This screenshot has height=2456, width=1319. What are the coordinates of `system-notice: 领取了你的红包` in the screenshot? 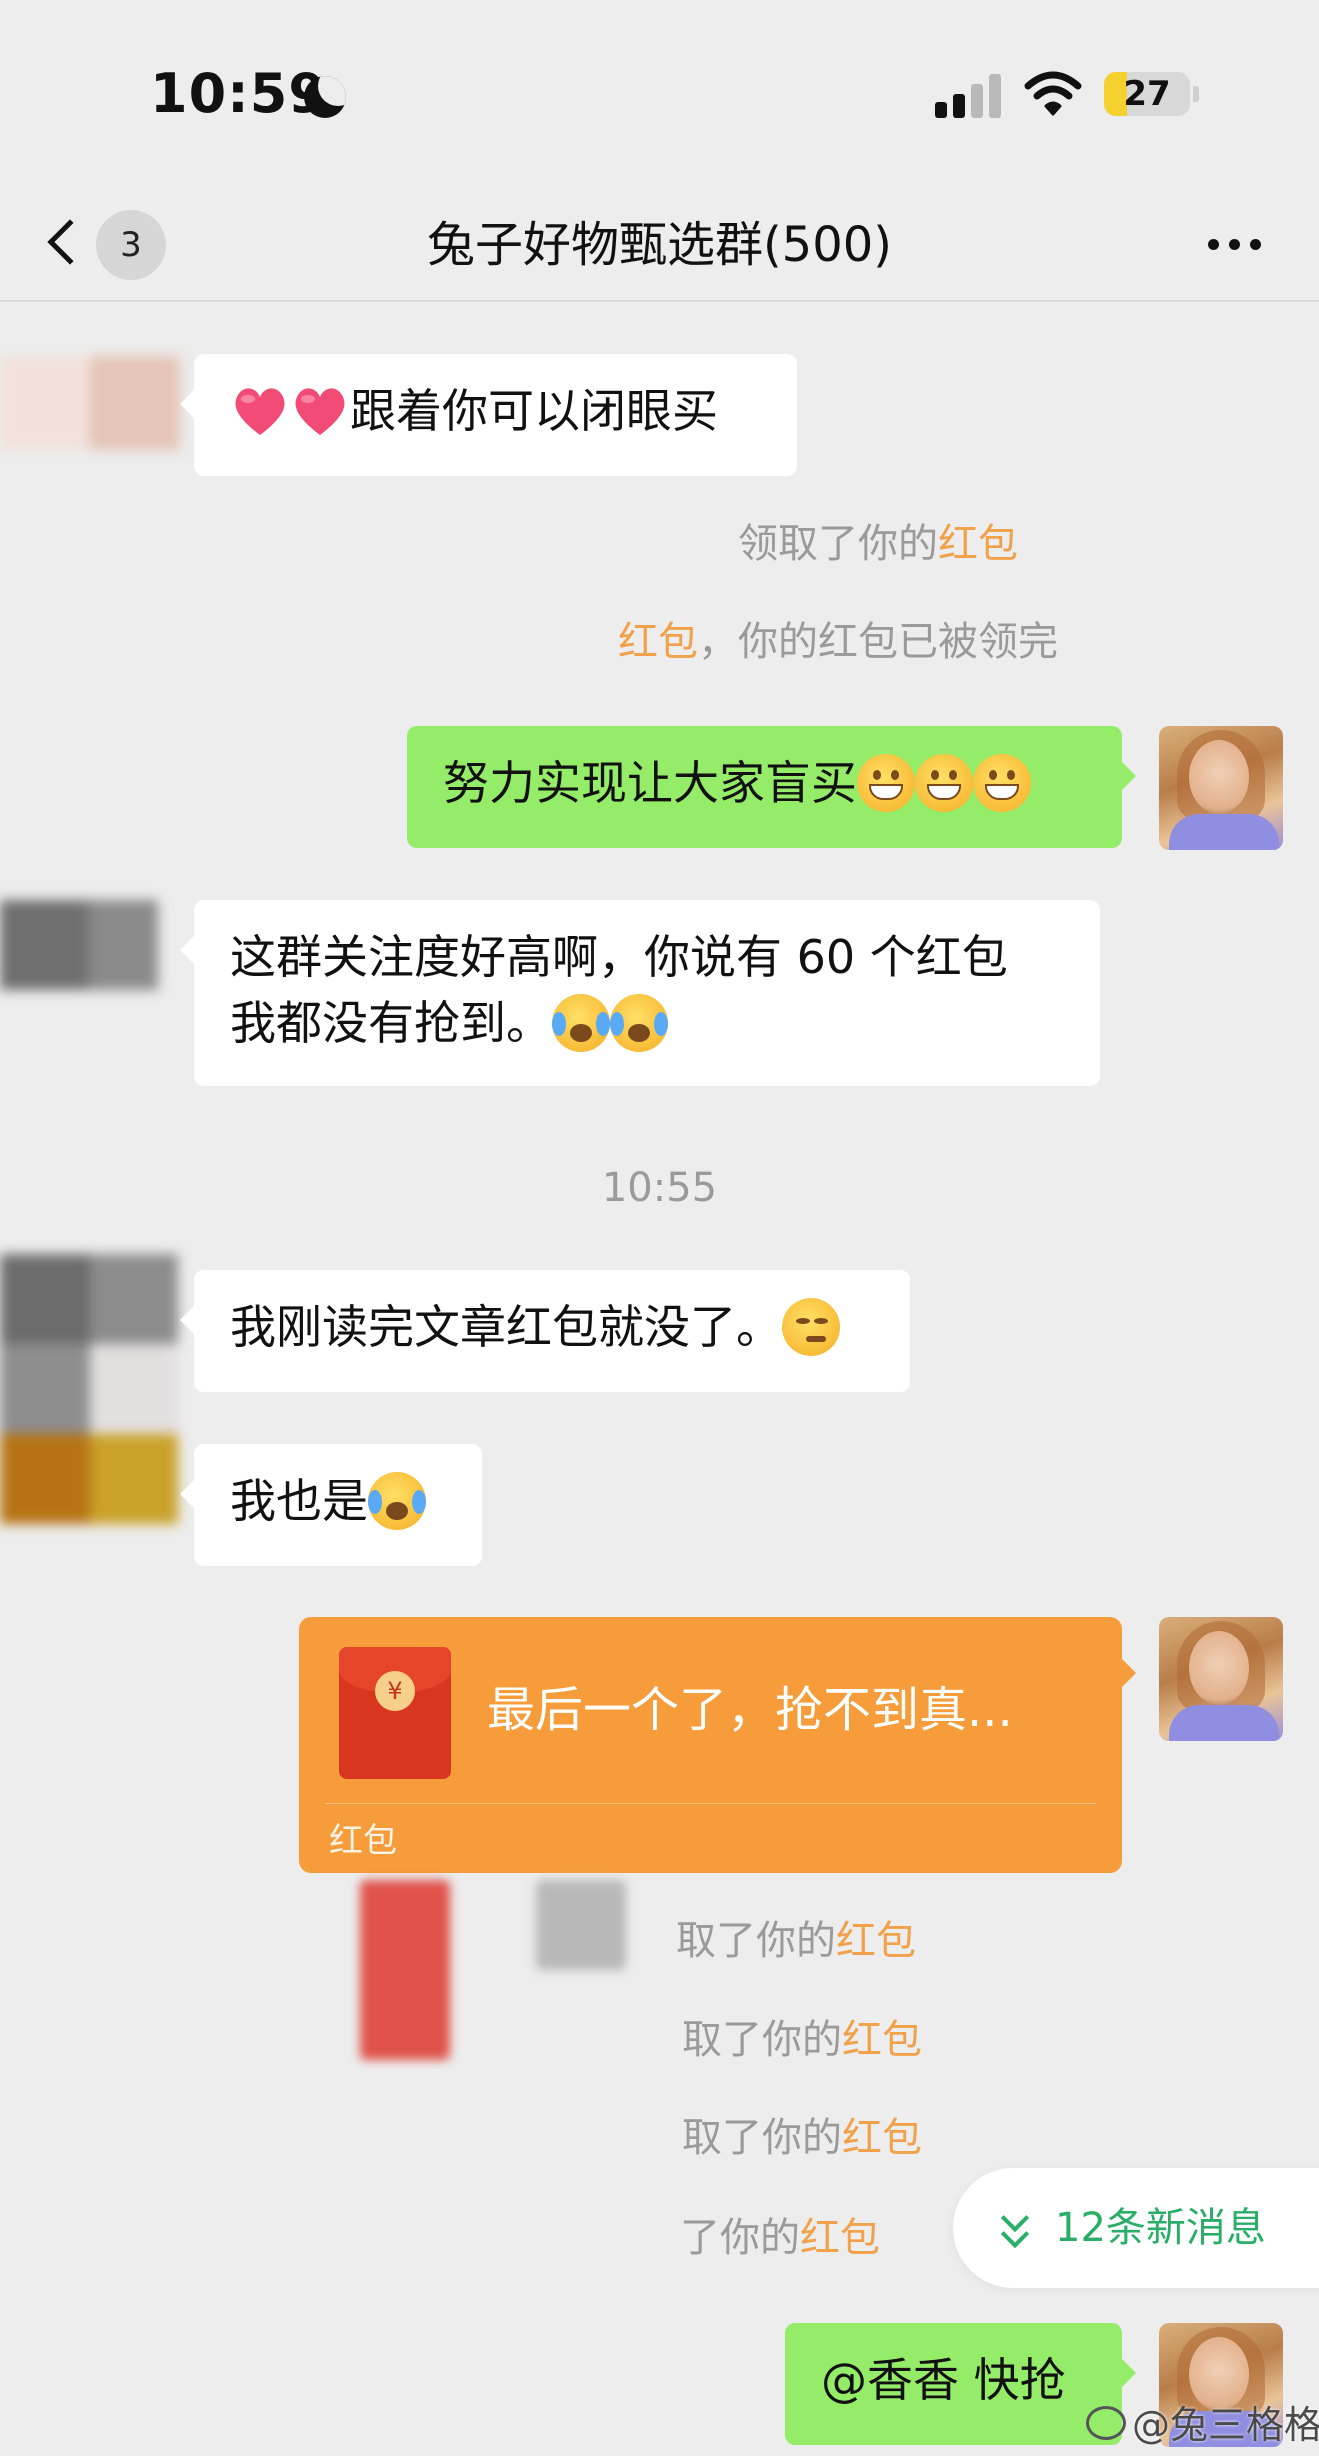 It's located at (878, 544).